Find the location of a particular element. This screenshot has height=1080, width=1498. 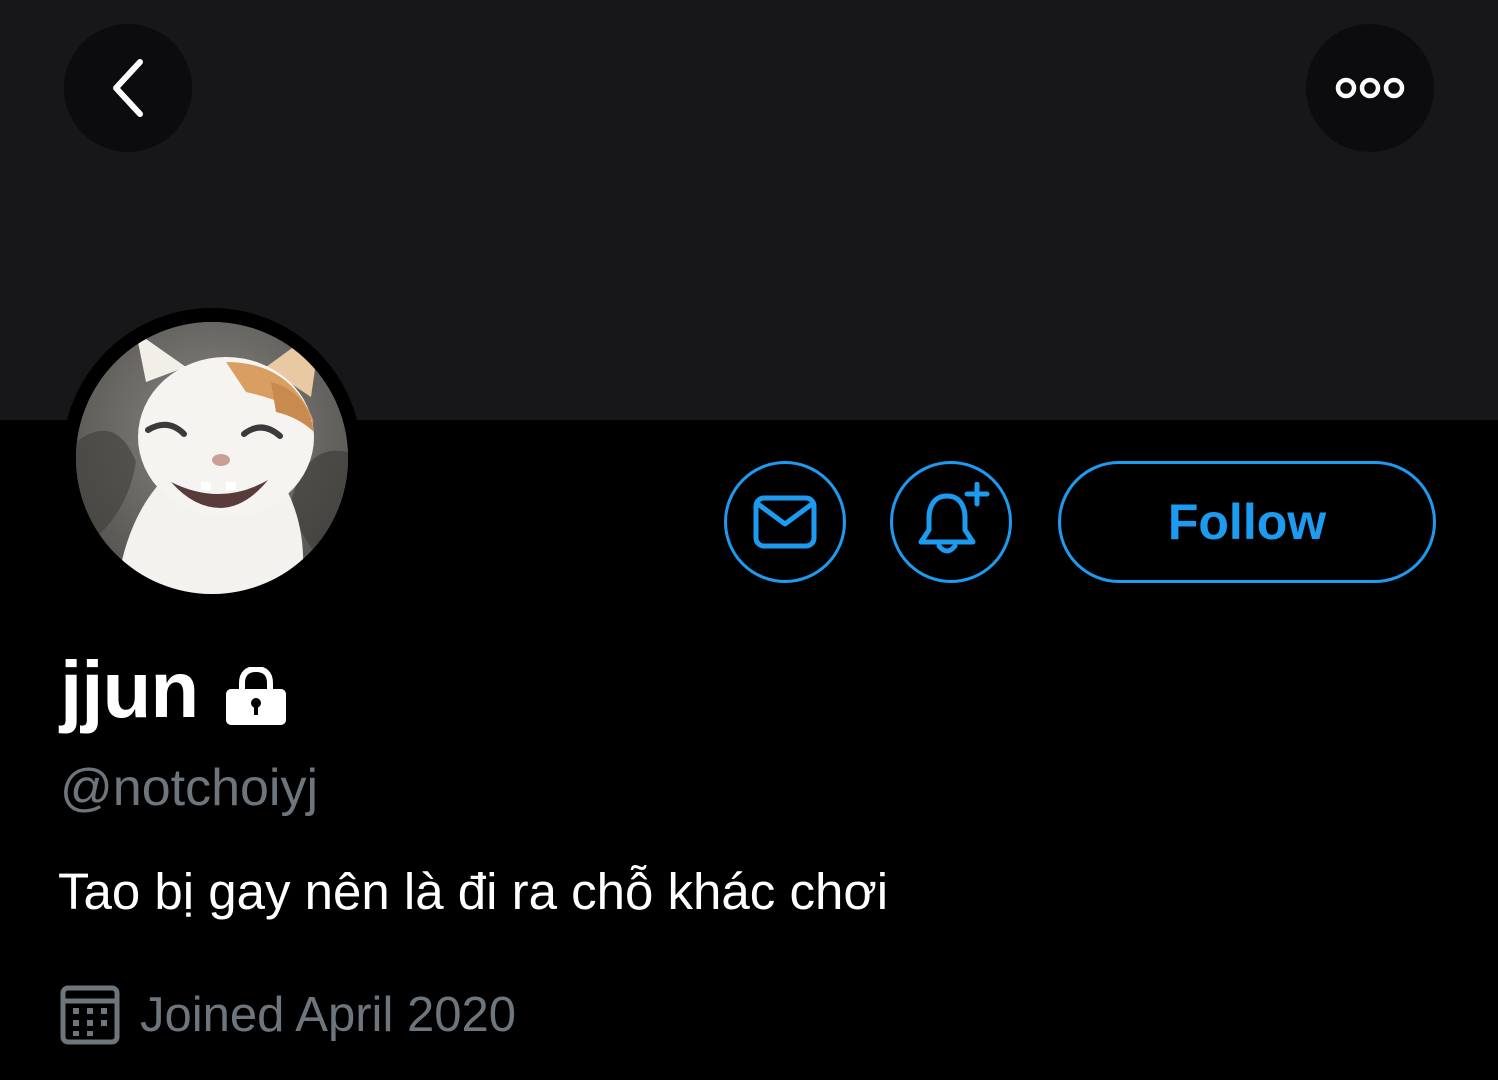

profile-bio: Tao bị gay nên là đi ra chỗ khác chơi is located at coordinates (473, 891).